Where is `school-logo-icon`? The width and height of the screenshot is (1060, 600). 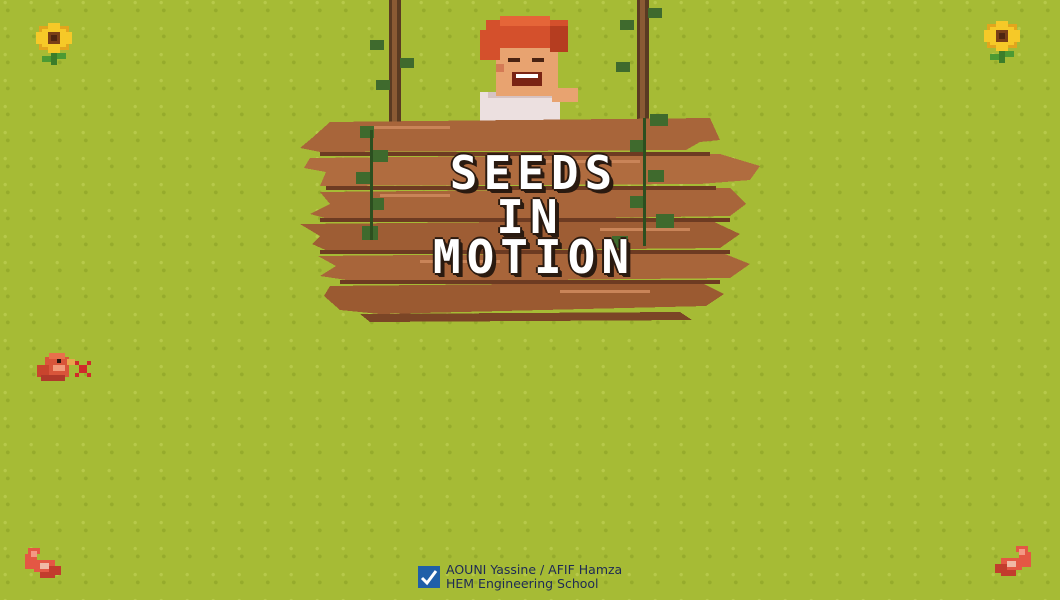 school-logo-icon is located at coordinates (429, 577).